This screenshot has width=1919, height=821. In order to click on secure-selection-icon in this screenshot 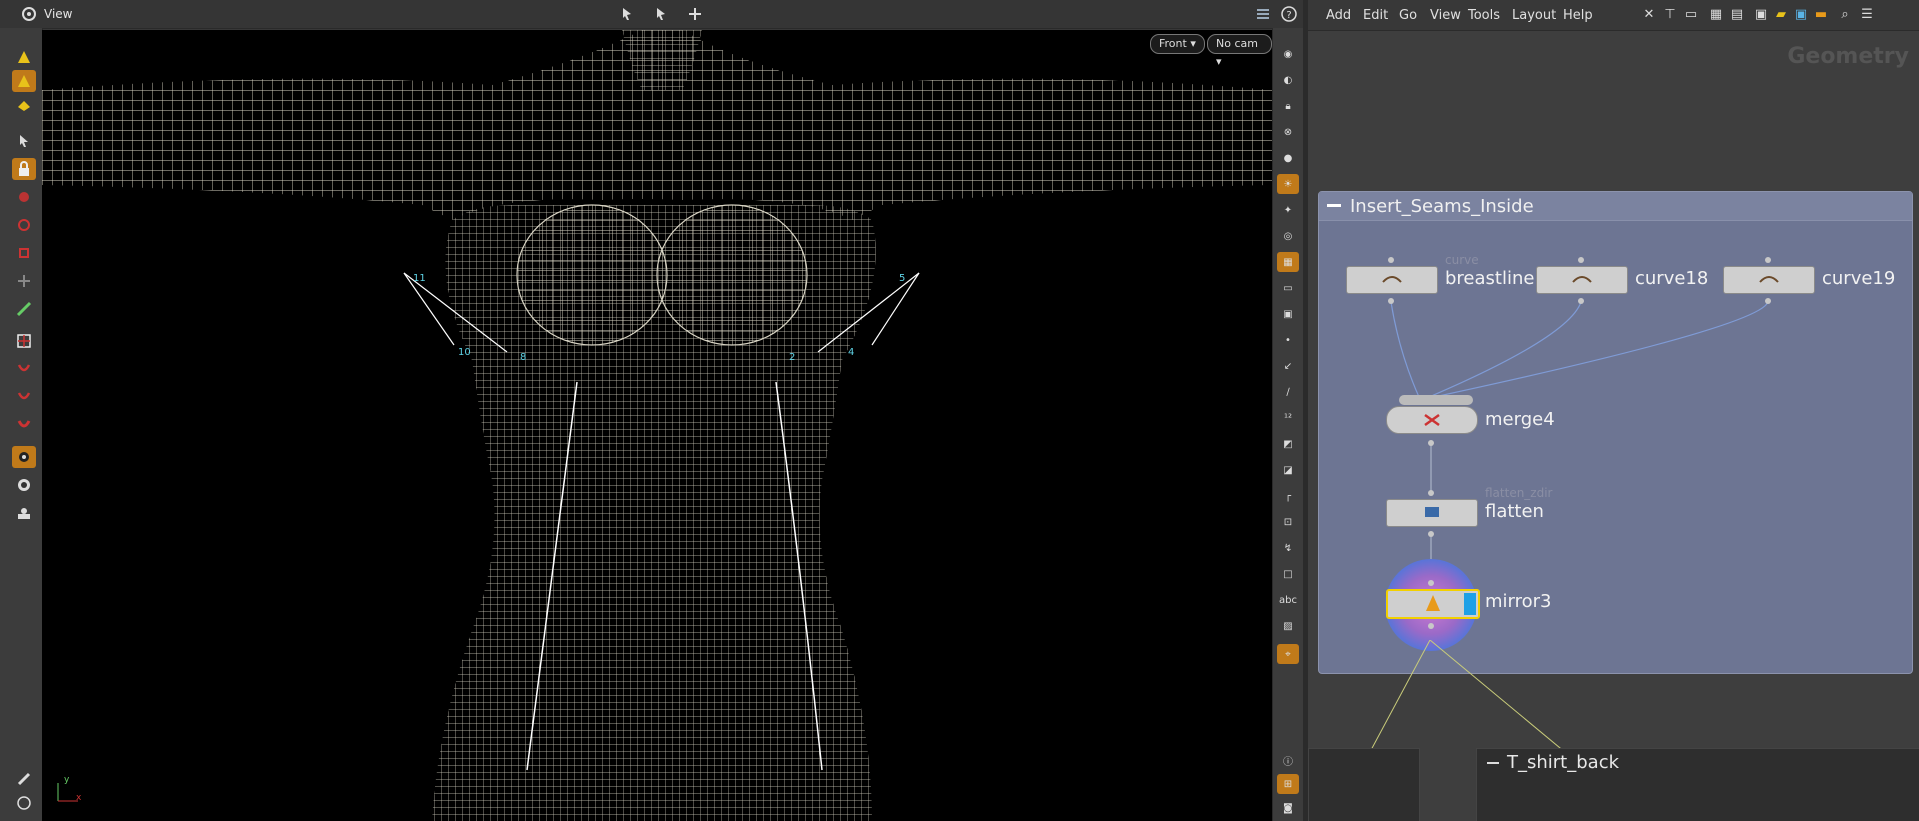, I will do `click(661, 14)`.